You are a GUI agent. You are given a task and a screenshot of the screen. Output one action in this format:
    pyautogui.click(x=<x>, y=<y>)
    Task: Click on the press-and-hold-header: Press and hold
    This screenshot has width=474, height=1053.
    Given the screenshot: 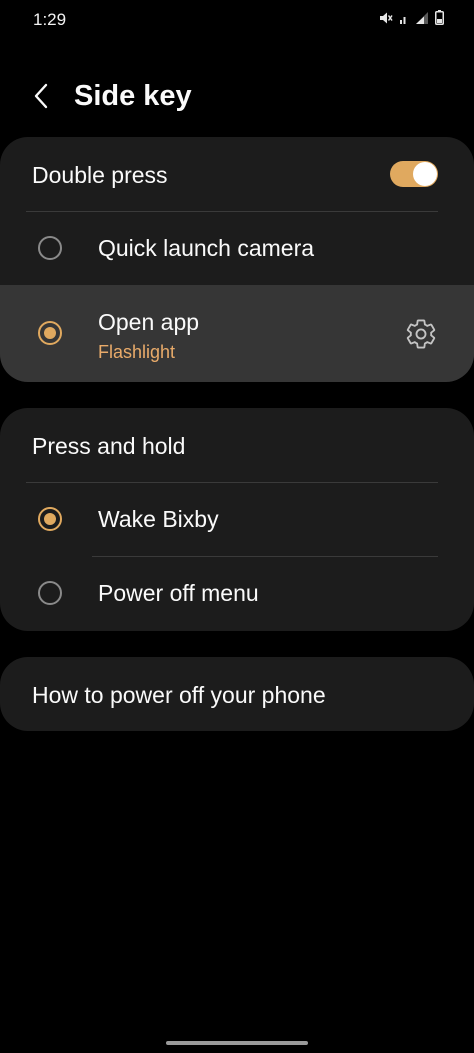 What is the action you would take?
    pyautogui.click(x=109, y=446)
    